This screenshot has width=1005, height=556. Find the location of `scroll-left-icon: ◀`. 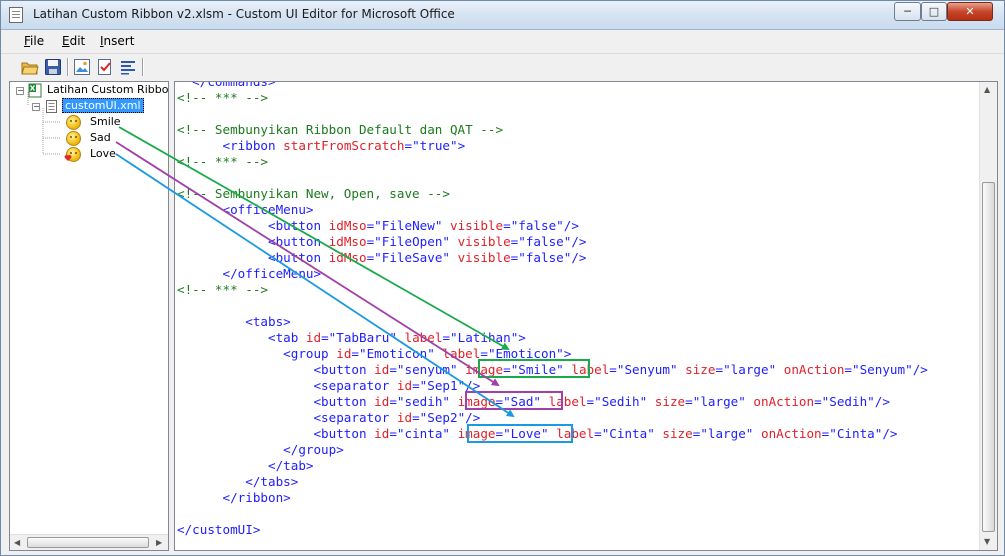

scroll-left-icon: ◀ is located at coordinates (17, 542).